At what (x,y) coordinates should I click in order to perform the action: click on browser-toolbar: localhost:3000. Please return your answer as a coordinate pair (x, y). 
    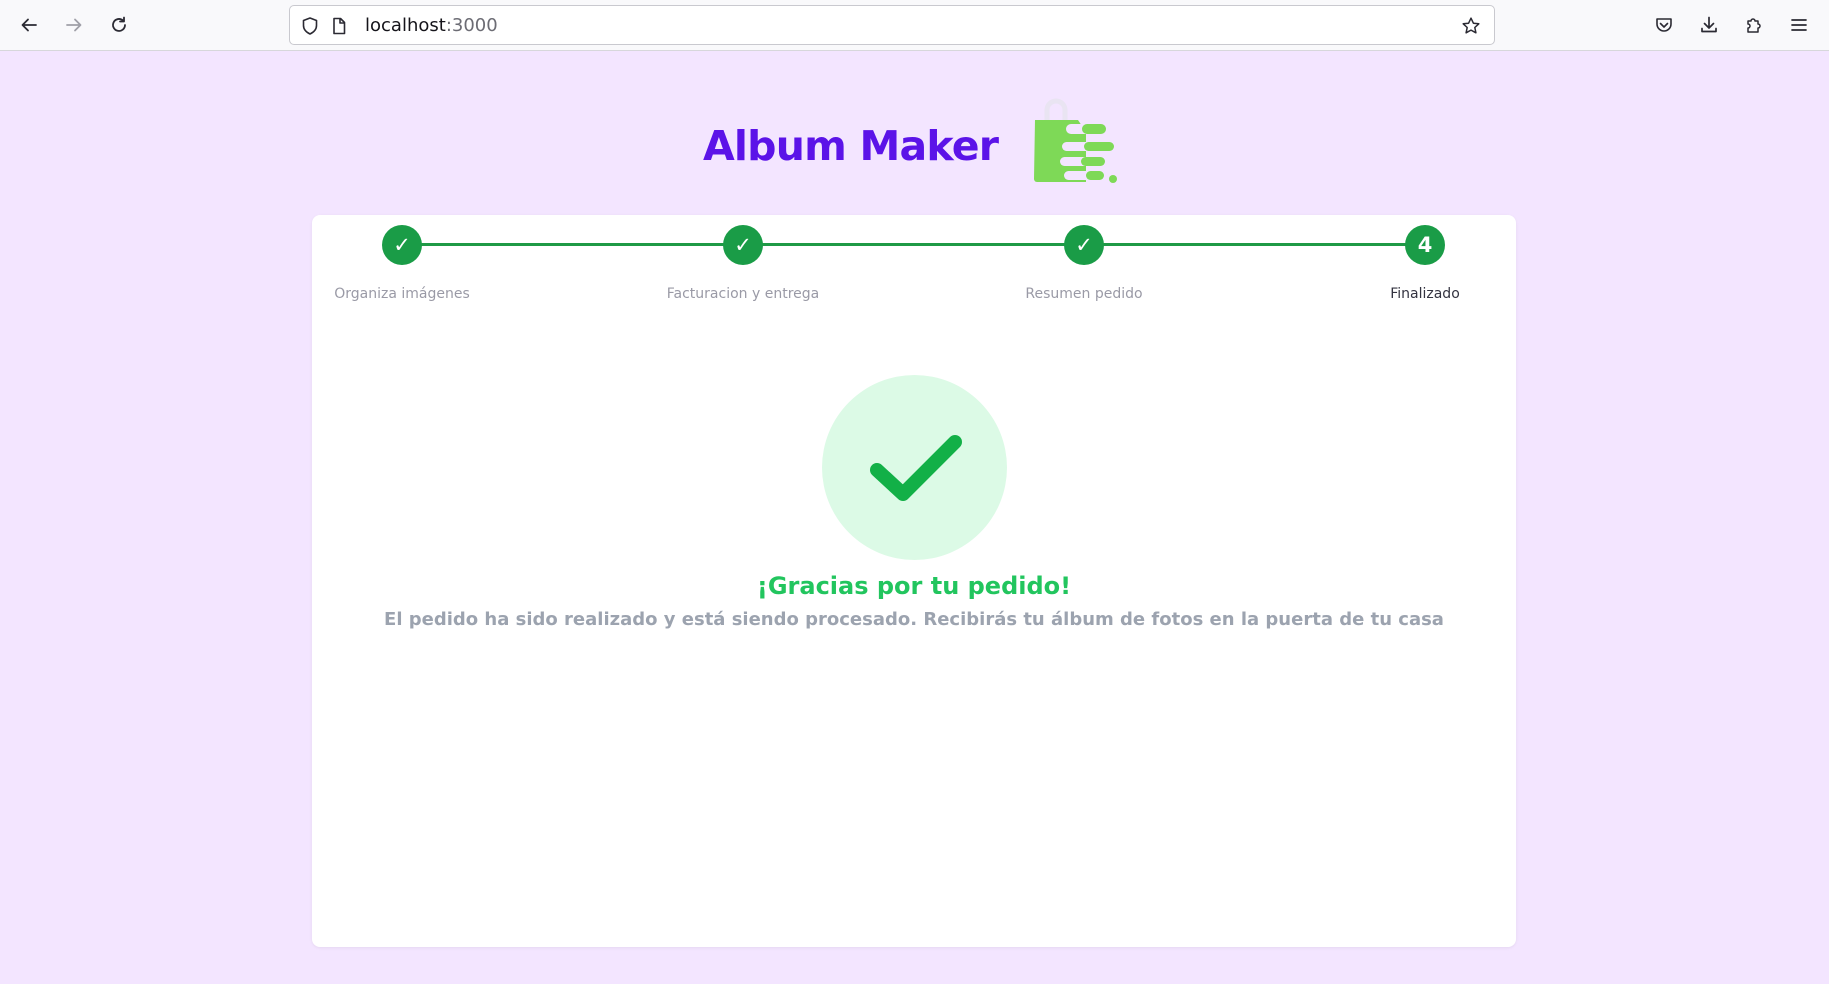
    Looking at the image, I should click on (914, 25).